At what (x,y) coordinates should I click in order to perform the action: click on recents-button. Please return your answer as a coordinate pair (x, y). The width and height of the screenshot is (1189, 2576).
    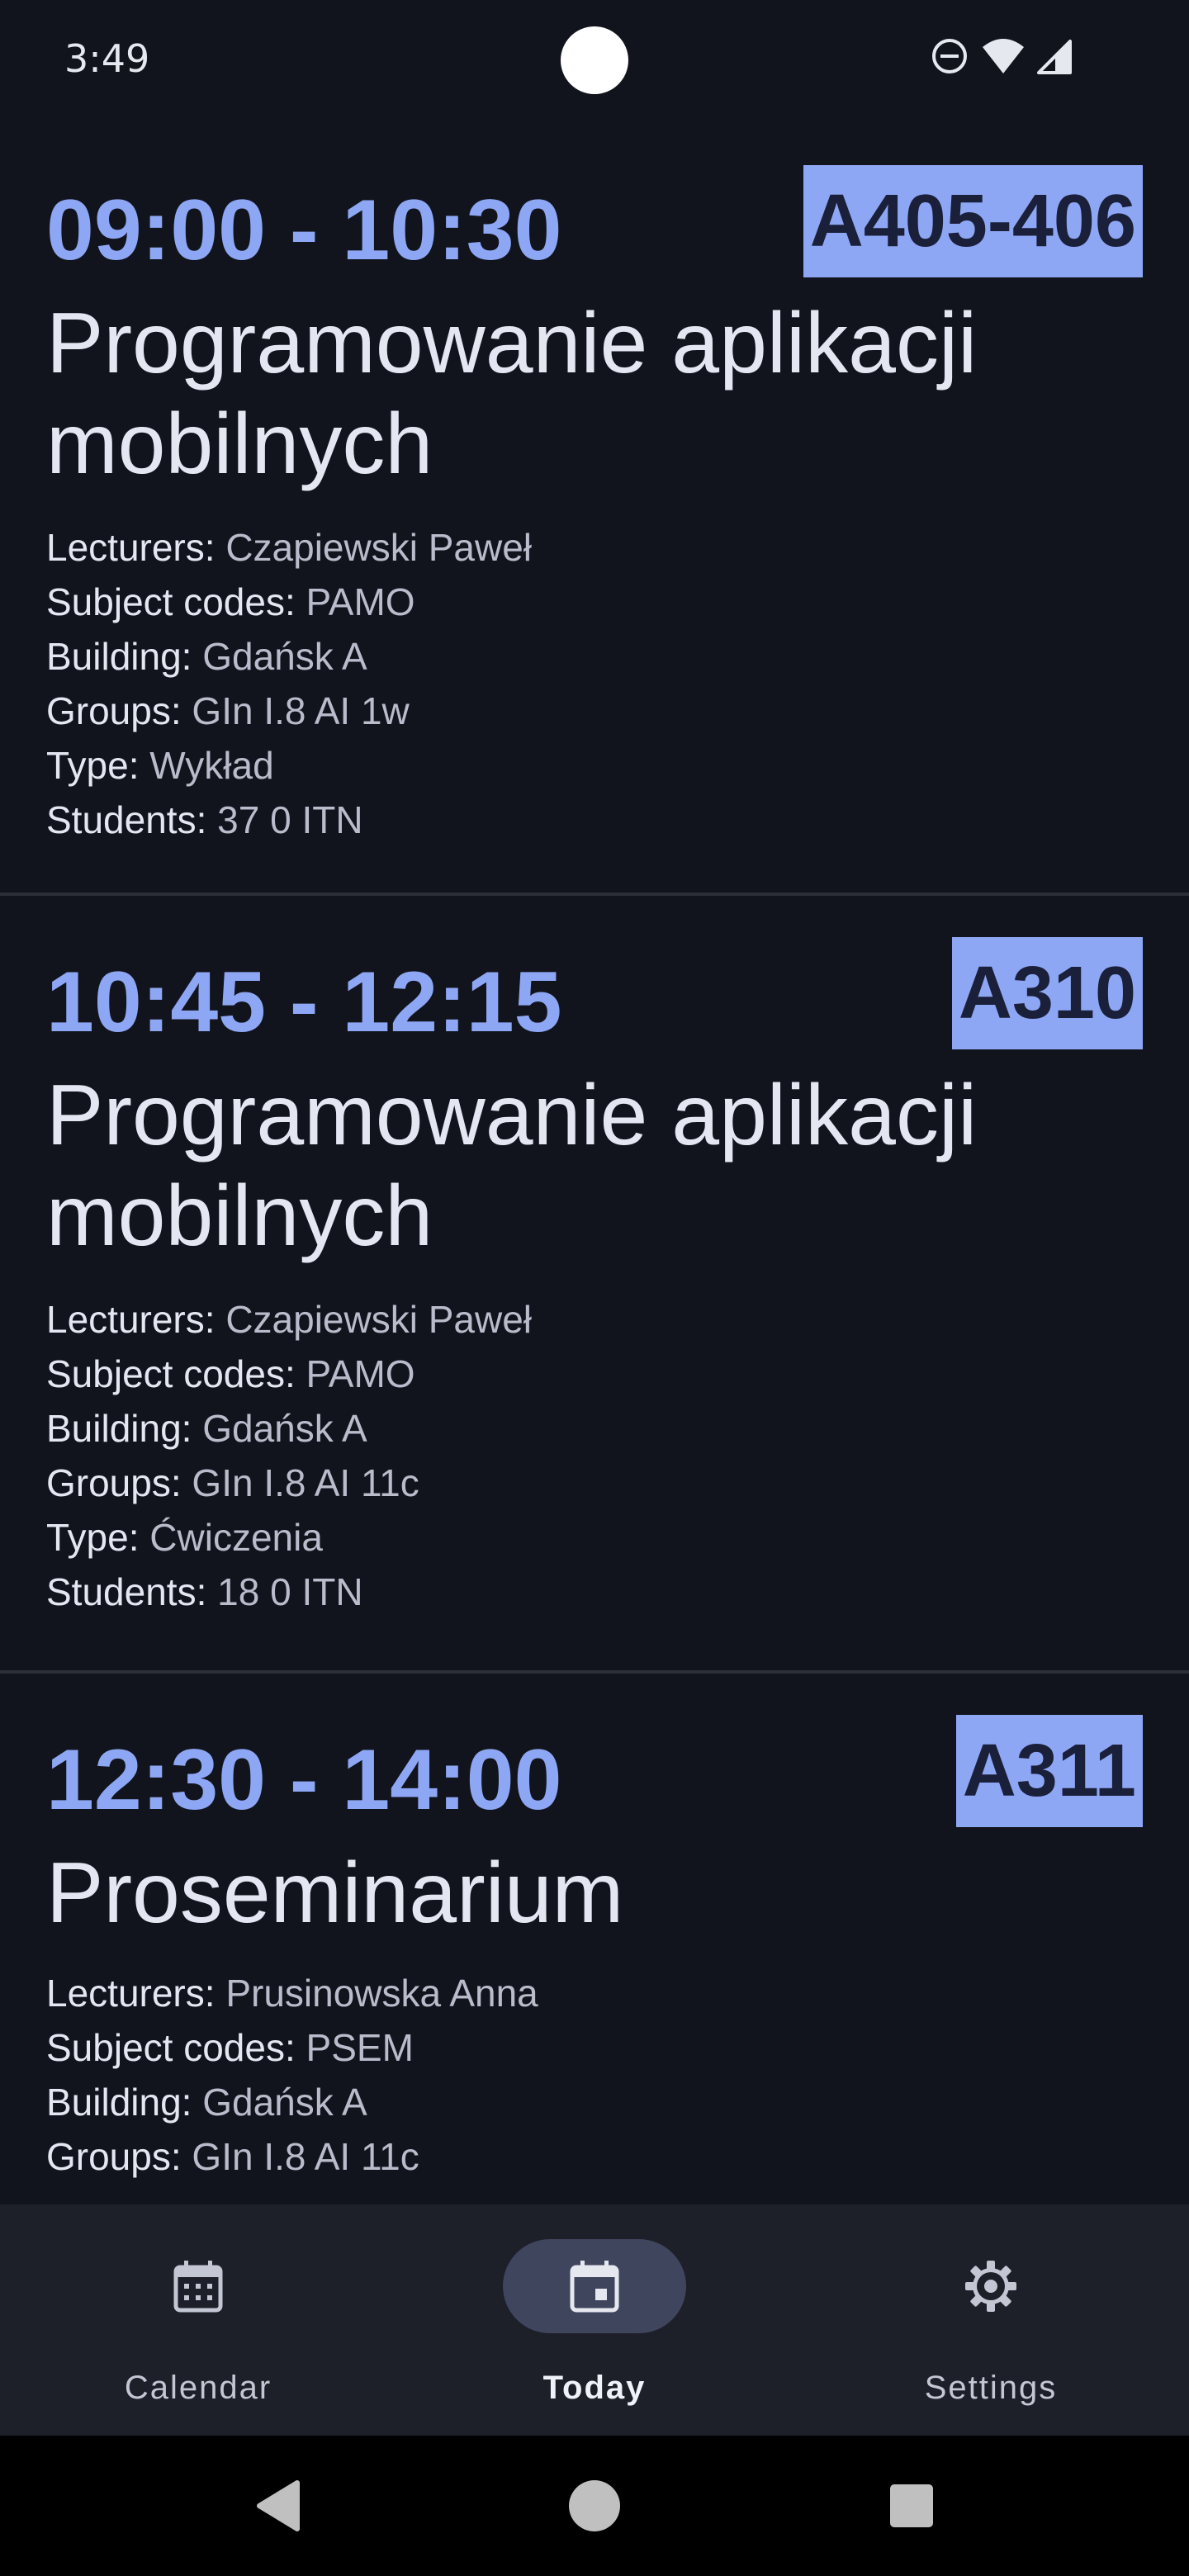
    Looking at the image, I should click on (912, 2506).